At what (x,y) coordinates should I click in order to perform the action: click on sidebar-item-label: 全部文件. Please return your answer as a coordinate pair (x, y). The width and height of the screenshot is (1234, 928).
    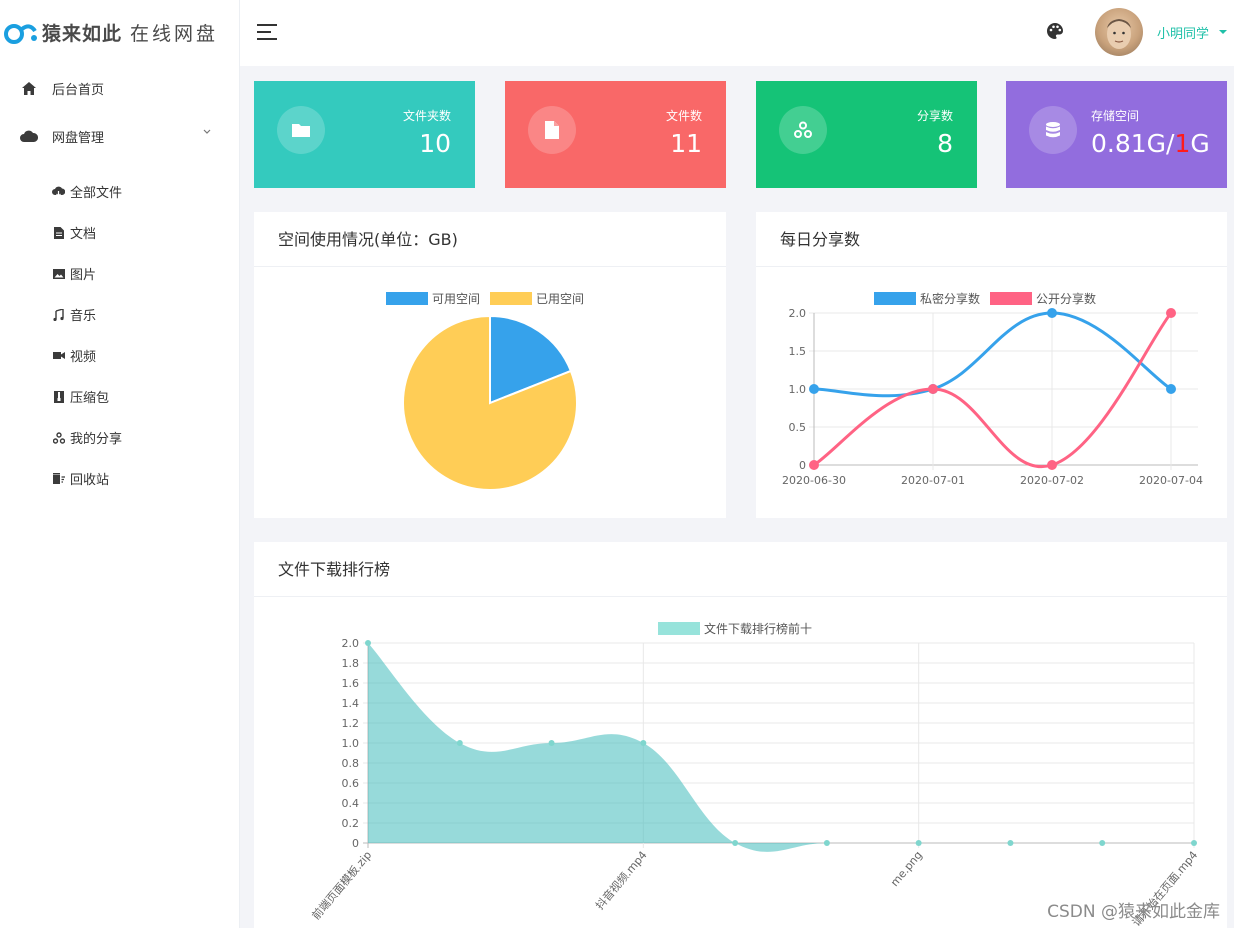
    Looking at the image, I should click on (96, 193).